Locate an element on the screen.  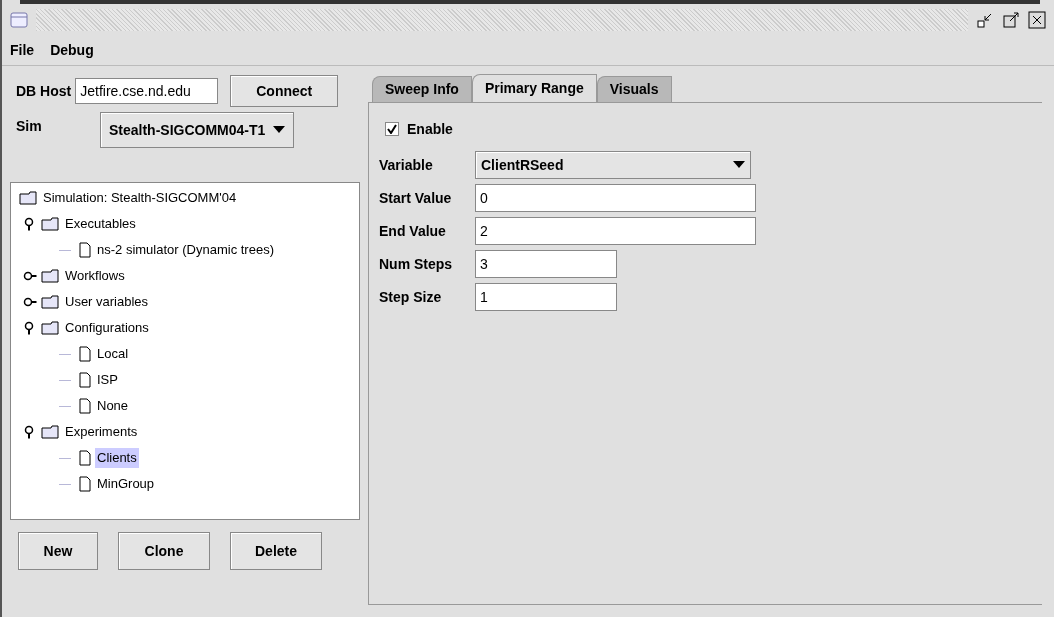
tree-item: Experiments is located at coordinates (101, 432).